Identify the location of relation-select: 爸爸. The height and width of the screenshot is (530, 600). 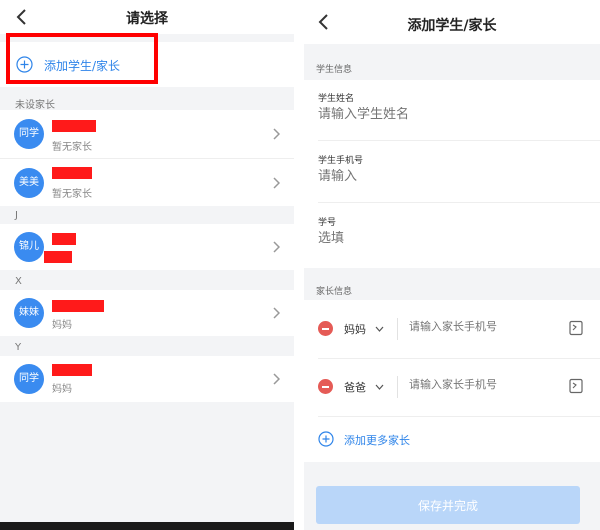
(355, 387).